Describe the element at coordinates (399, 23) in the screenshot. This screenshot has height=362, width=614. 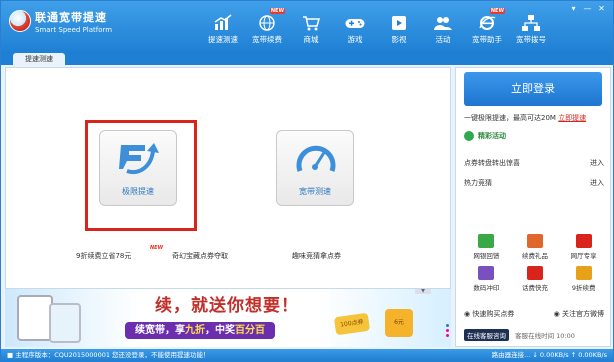
I see `film-icon` at that location.